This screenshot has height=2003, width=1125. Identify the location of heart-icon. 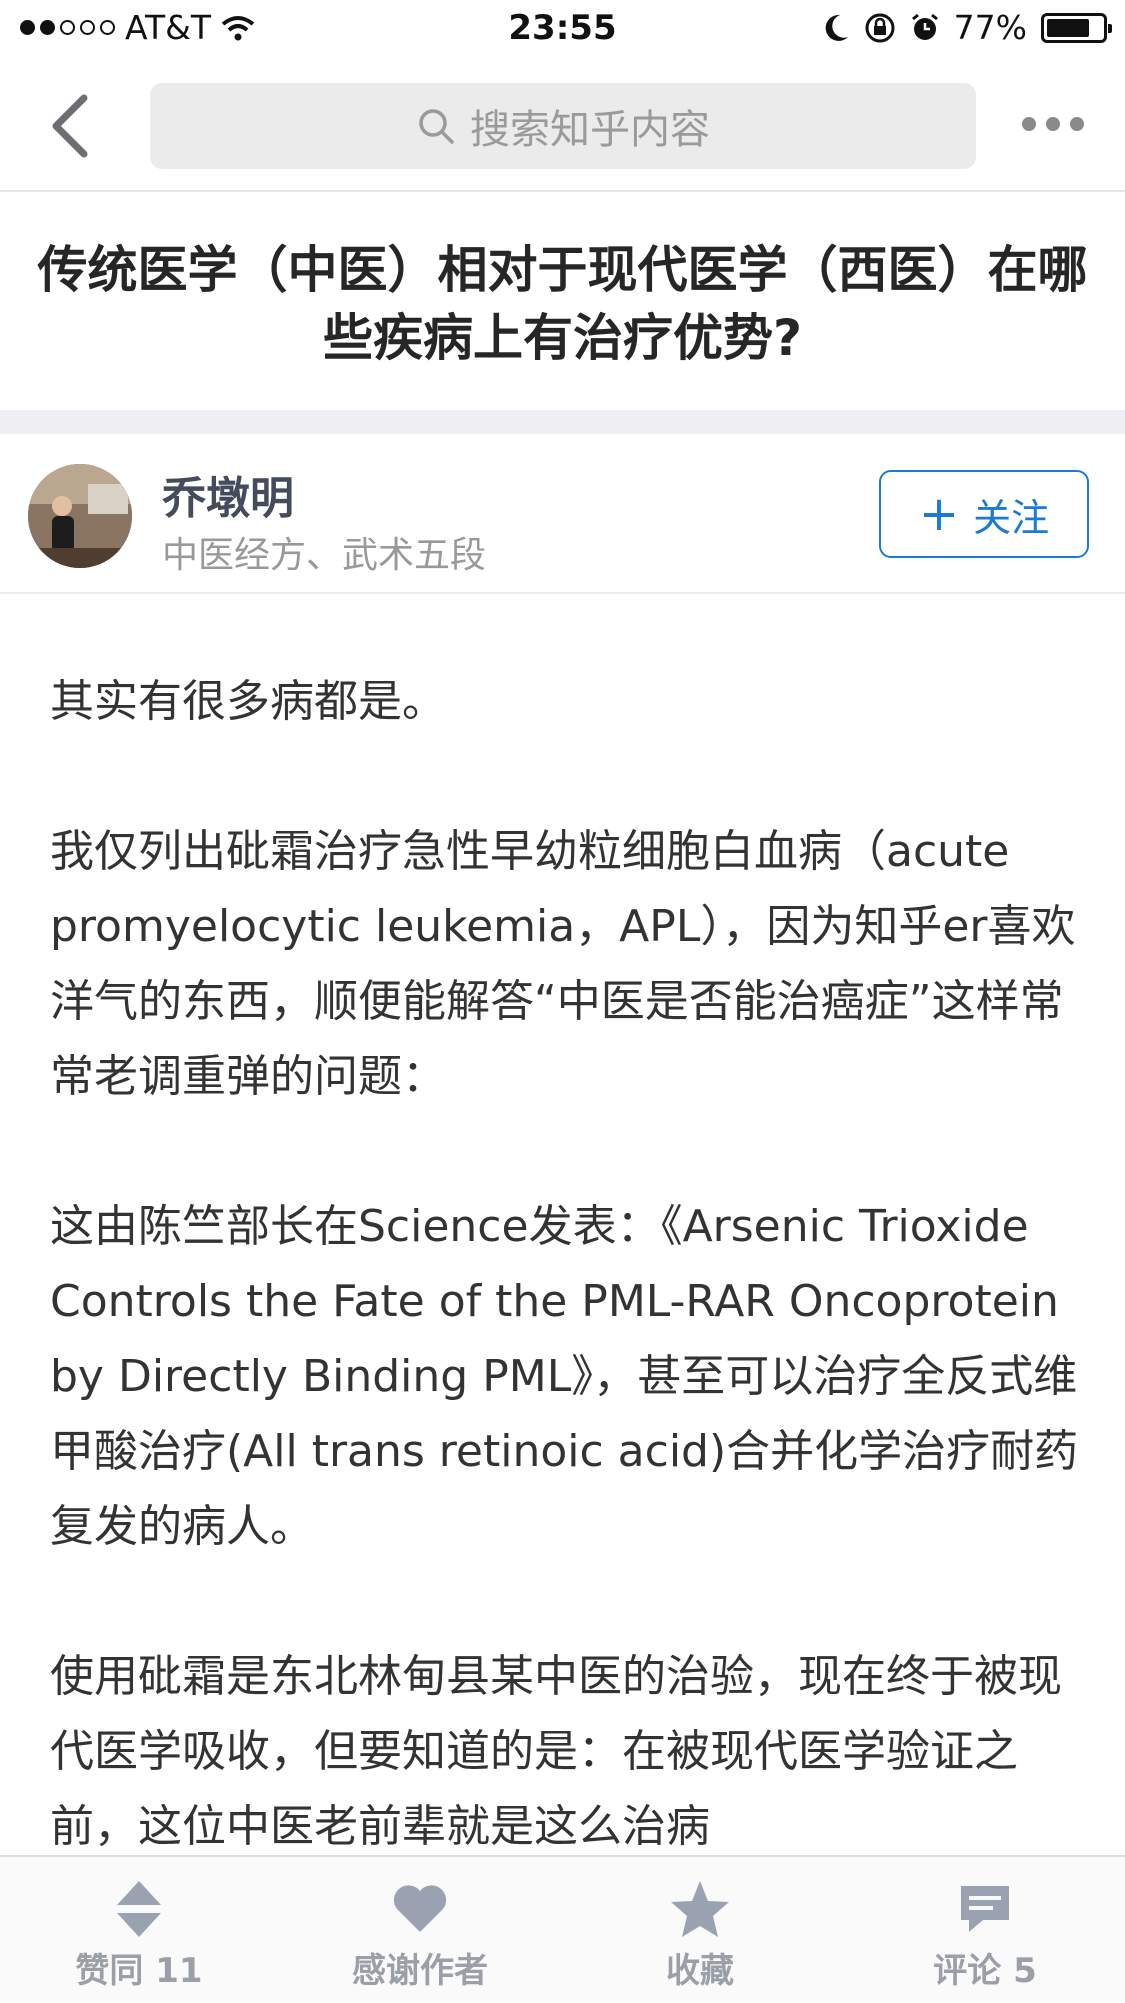
(420, 1908).